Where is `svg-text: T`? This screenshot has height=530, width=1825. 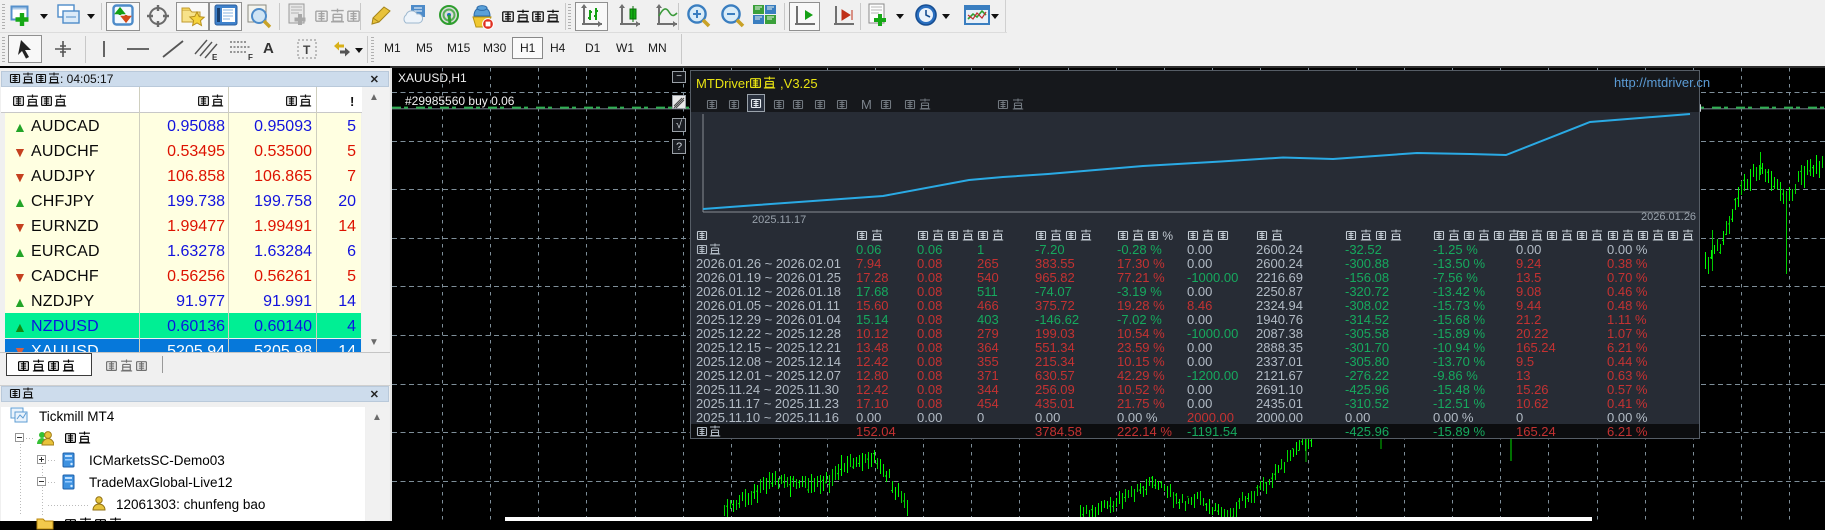 svg-text: T is located at coordinates (307, 50).